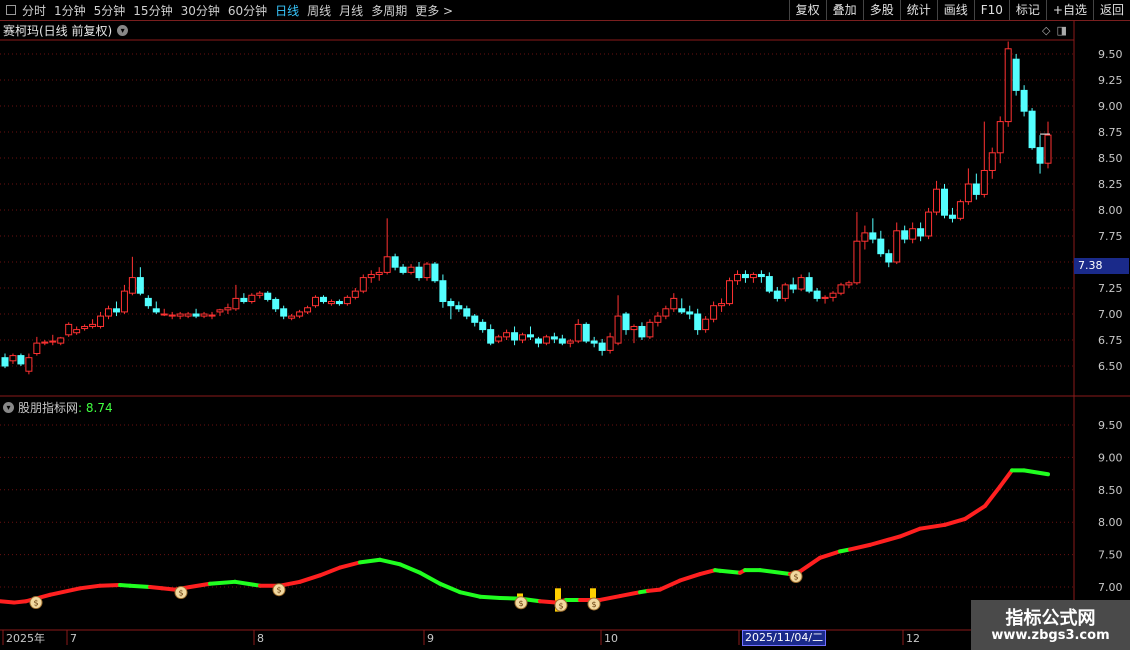 This screenshot has height=650, width=1130. What do you see at coordinates (1050, 635) in the screenshot?
I see `watermark-url: www.zbgs3.com` at bounding box center [1050, 635].